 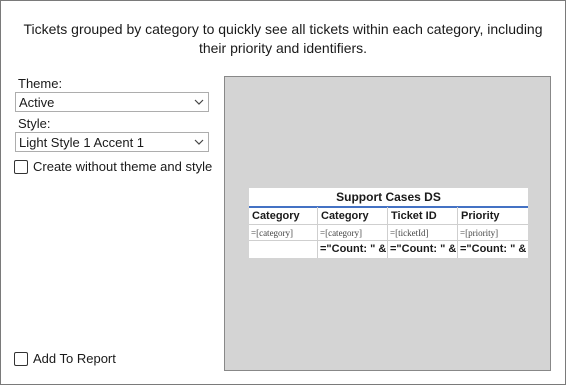 I want to click on detail-cell: =[priority], so click(x=493, y=233).